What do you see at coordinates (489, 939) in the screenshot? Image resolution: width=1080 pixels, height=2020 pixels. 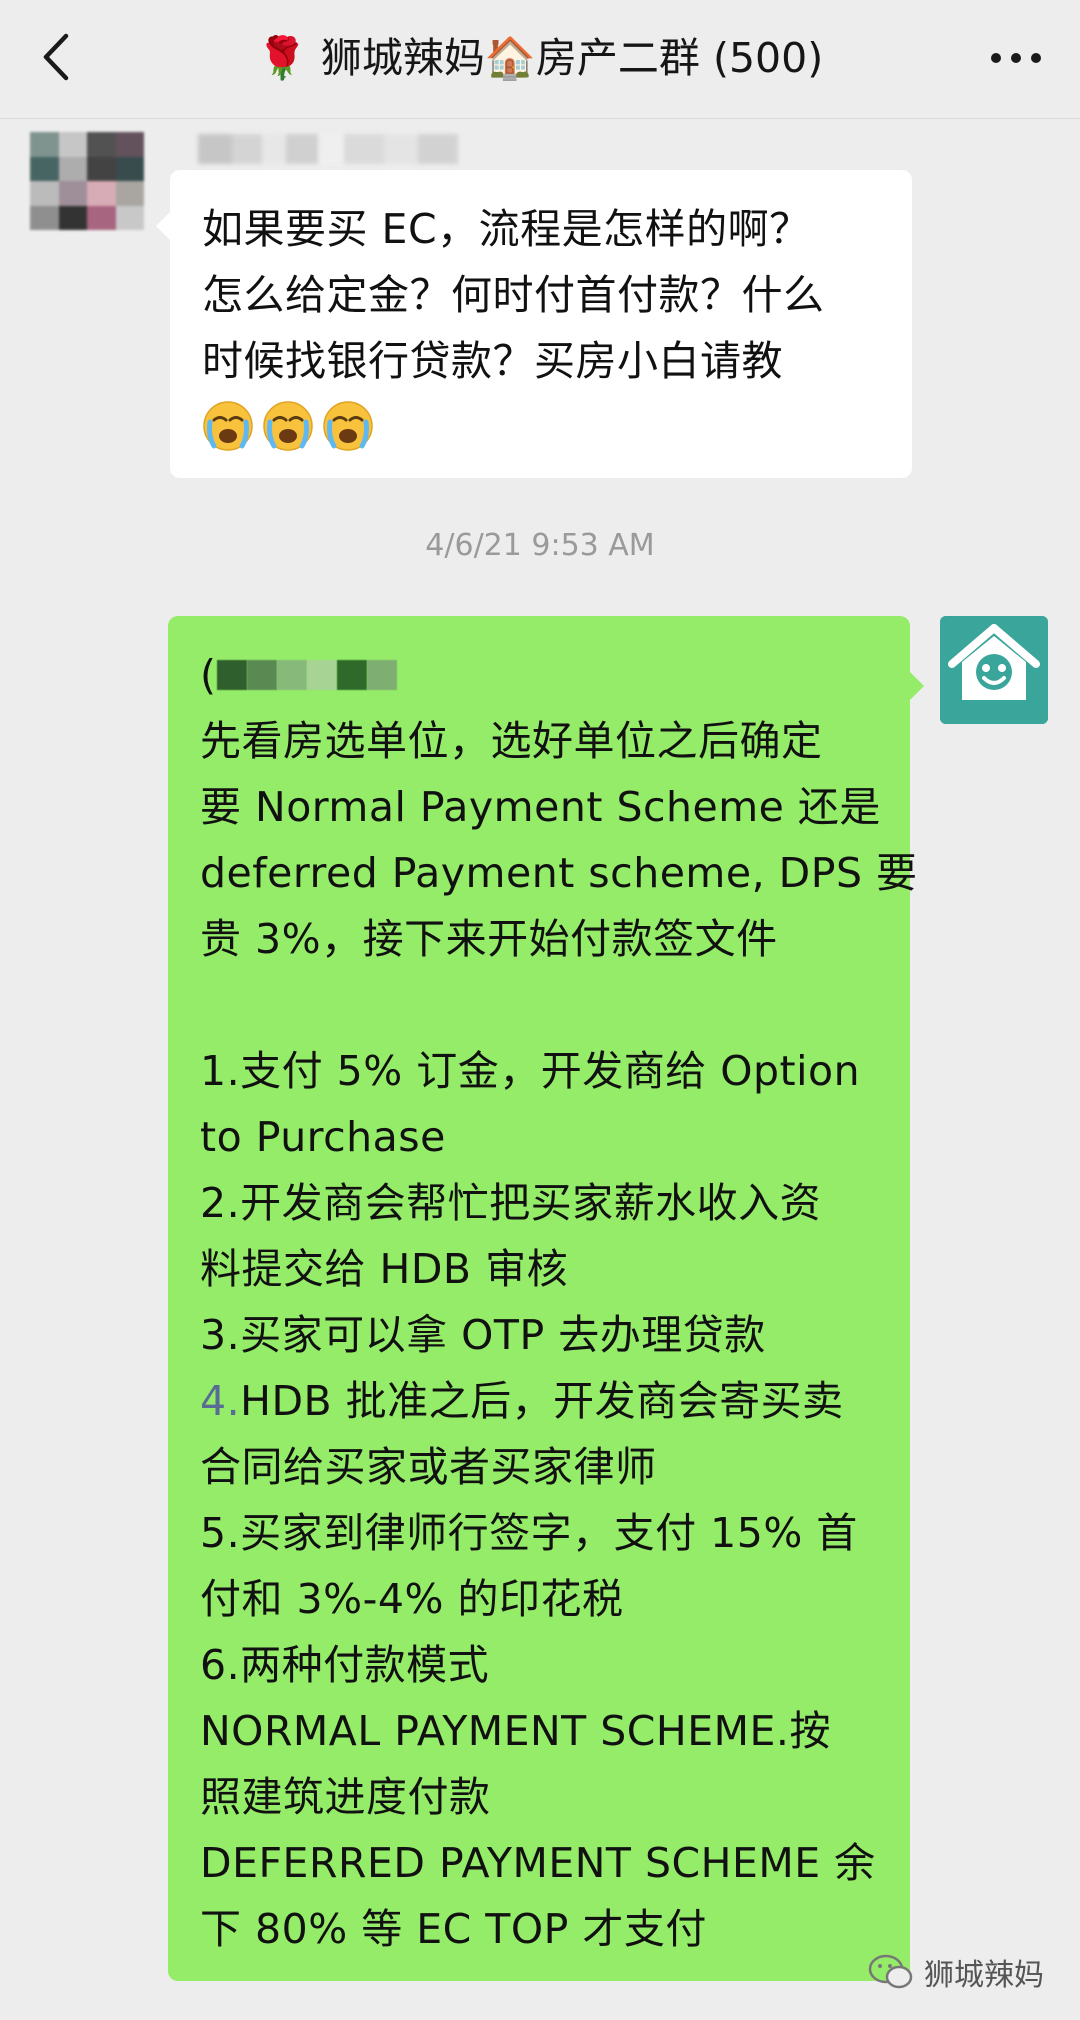 I see `message-line: 贵 3%，接下来开始付款签文件` at bounding box center [489, 939].